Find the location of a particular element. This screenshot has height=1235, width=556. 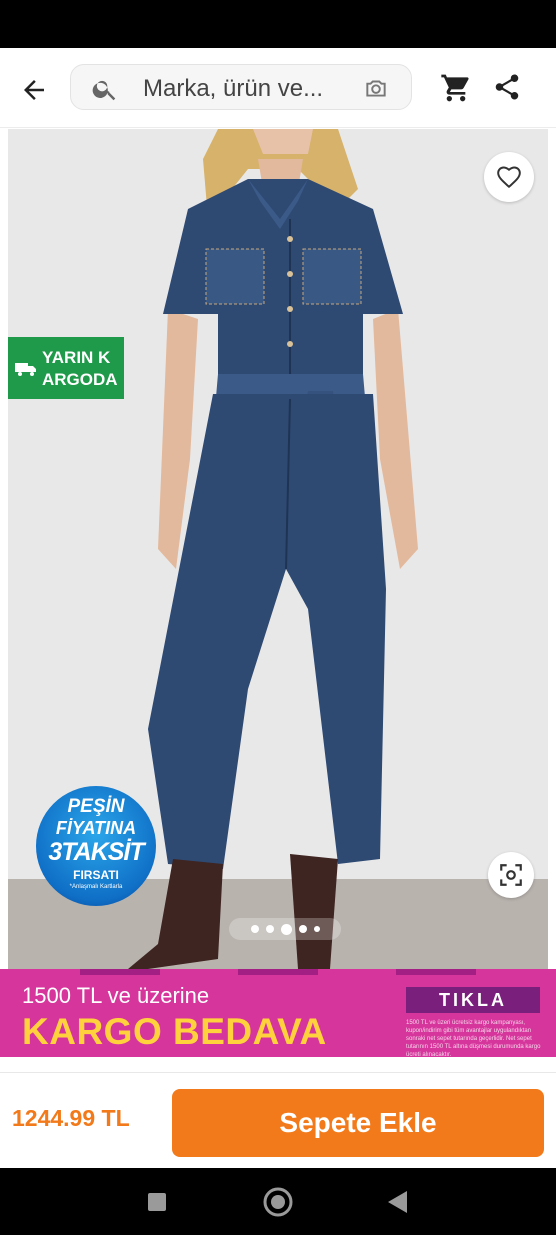

gallery-dot-active is located at coordinates (286, 929).